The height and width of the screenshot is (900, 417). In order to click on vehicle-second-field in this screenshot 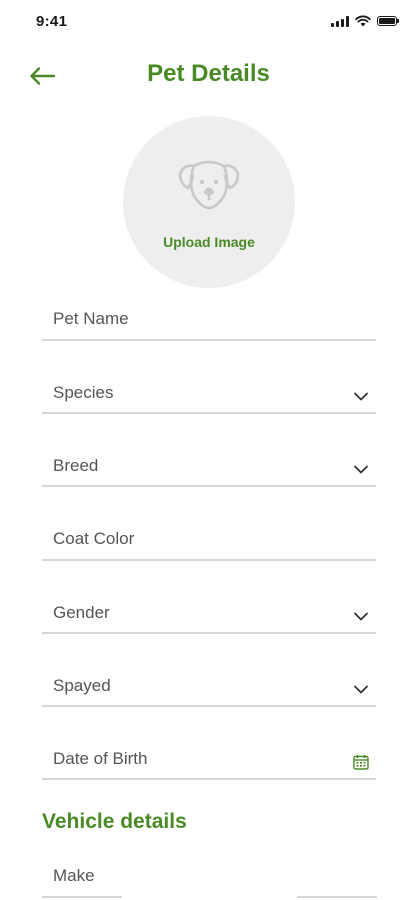, I will do `click(337, 880)`.